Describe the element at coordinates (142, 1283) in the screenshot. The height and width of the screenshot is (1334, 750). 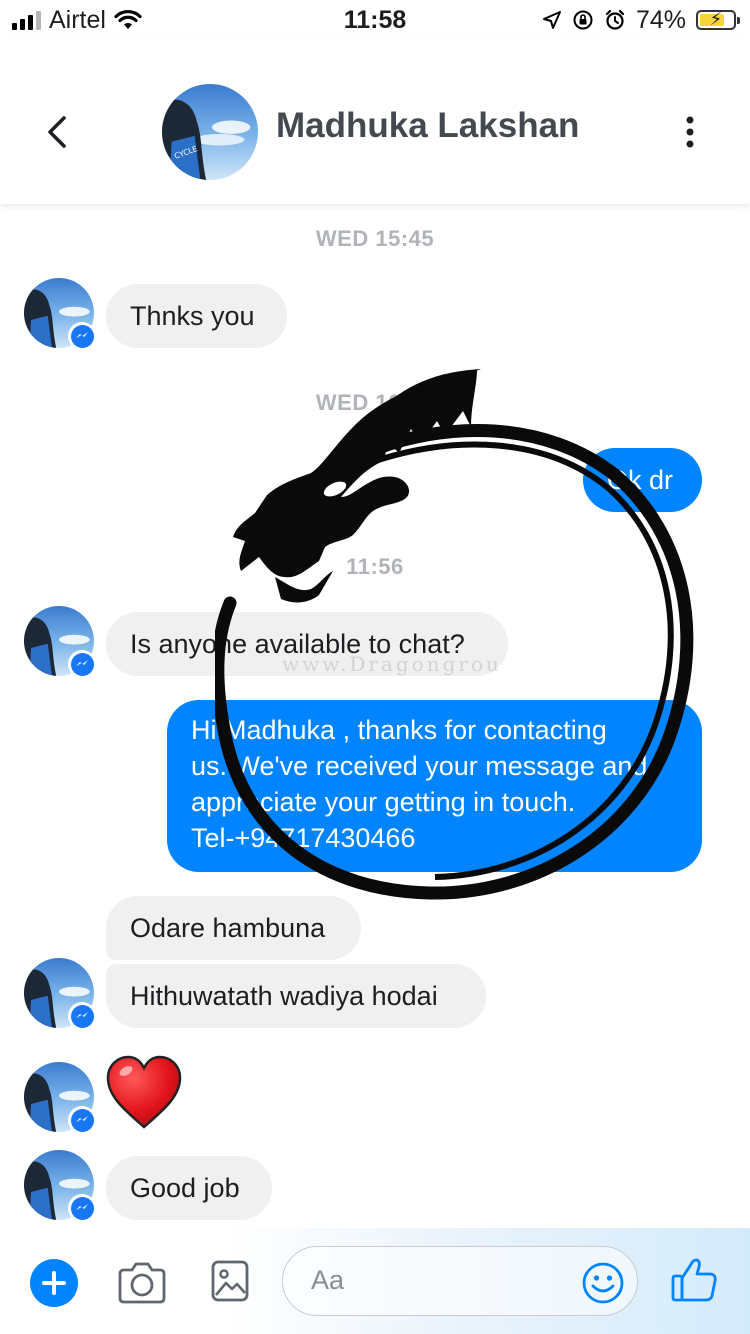
I see `camera-icon` at that location.